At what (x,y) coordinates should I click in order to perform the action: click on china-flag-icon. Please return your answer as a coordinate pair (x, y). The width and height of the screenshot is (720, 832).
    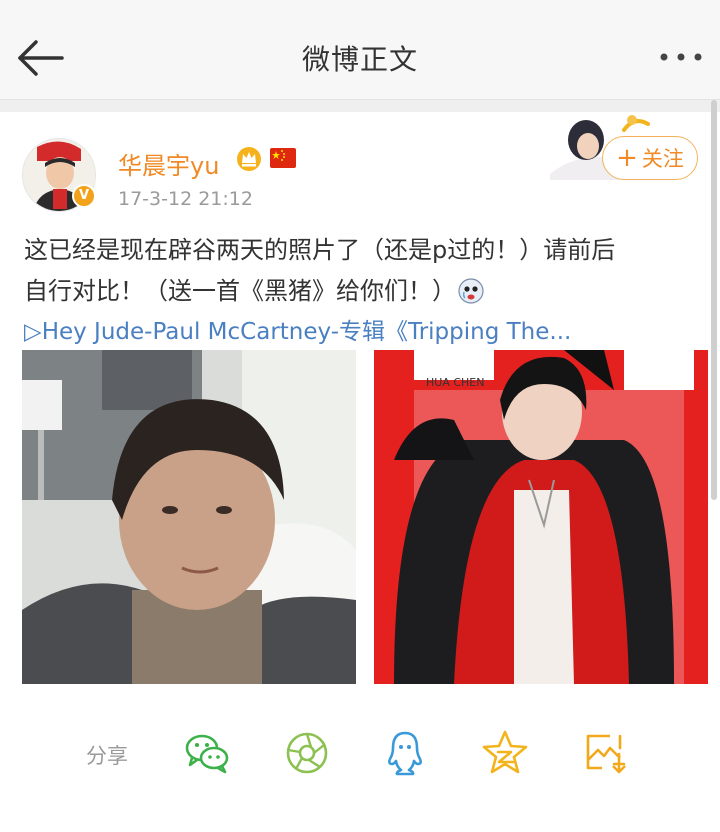
    Looking at the image, I should click on (283, 158).